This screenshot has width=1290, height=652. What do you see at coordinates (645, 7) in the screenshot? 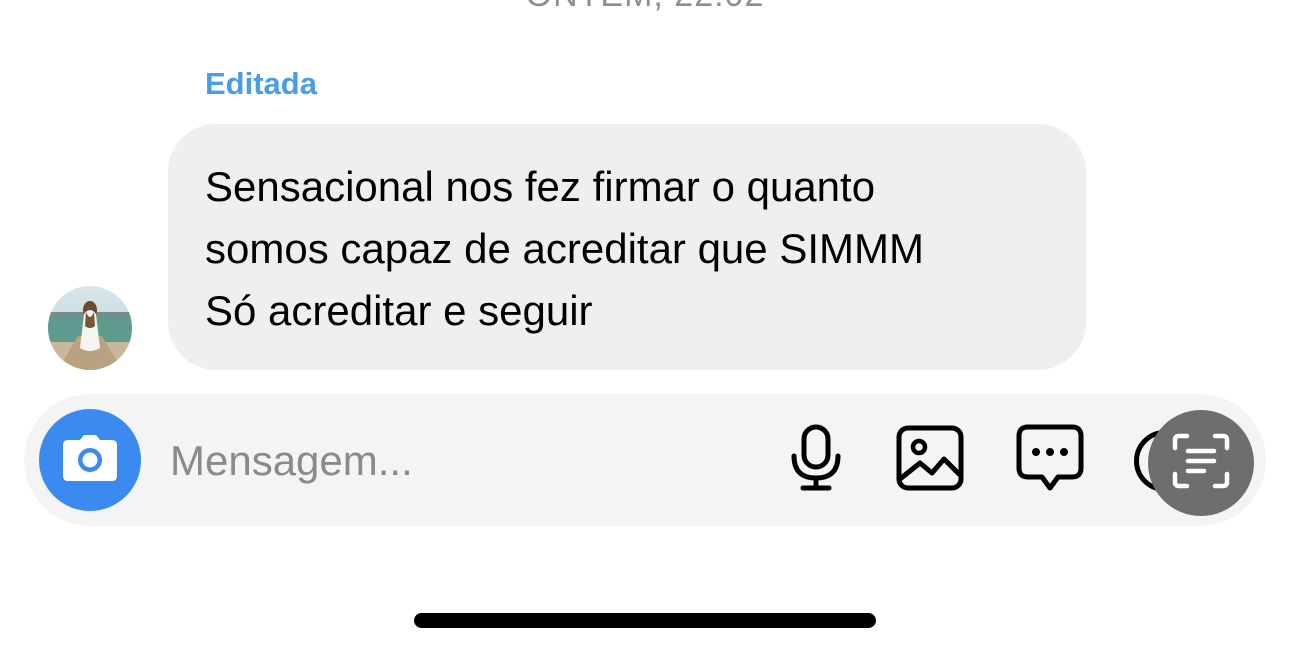
I see `message-timestamp: ONTEM, 22:02` at bounding box center [645, 7].